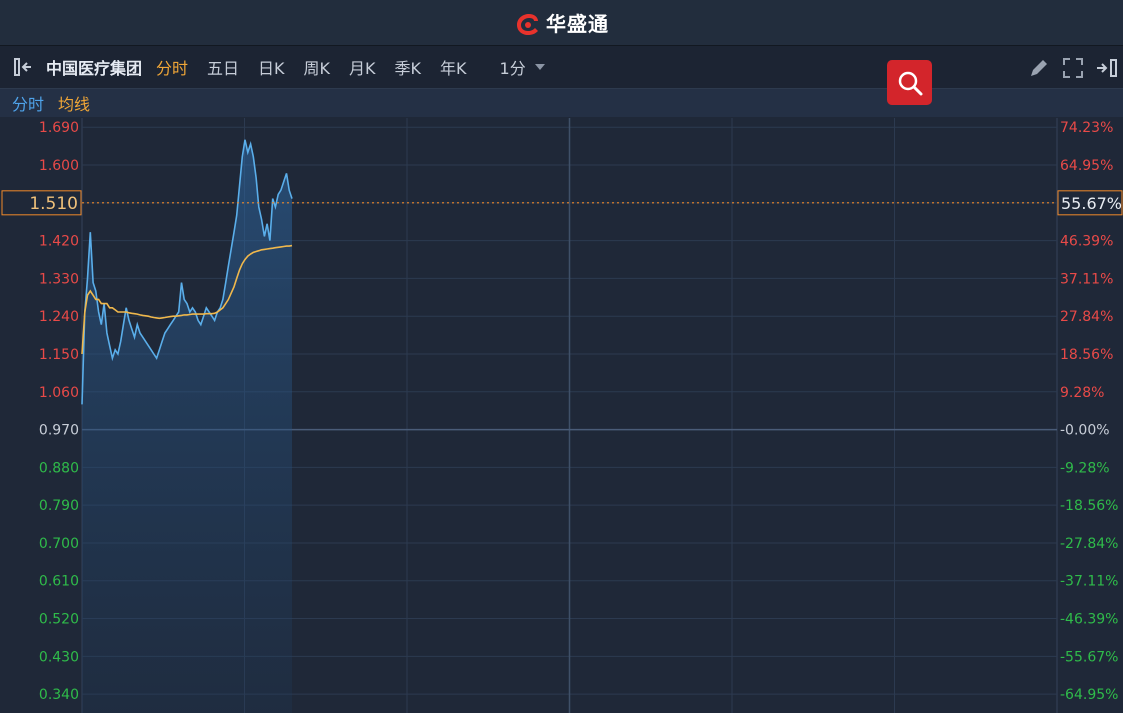 Image resolution: width=1123 pixels, height=713 pixels. What do you see at coordinates (1089, 544) in the screenshot?
I see `pct-tick-label: -27.84%` at bounding box center [1089, 544].